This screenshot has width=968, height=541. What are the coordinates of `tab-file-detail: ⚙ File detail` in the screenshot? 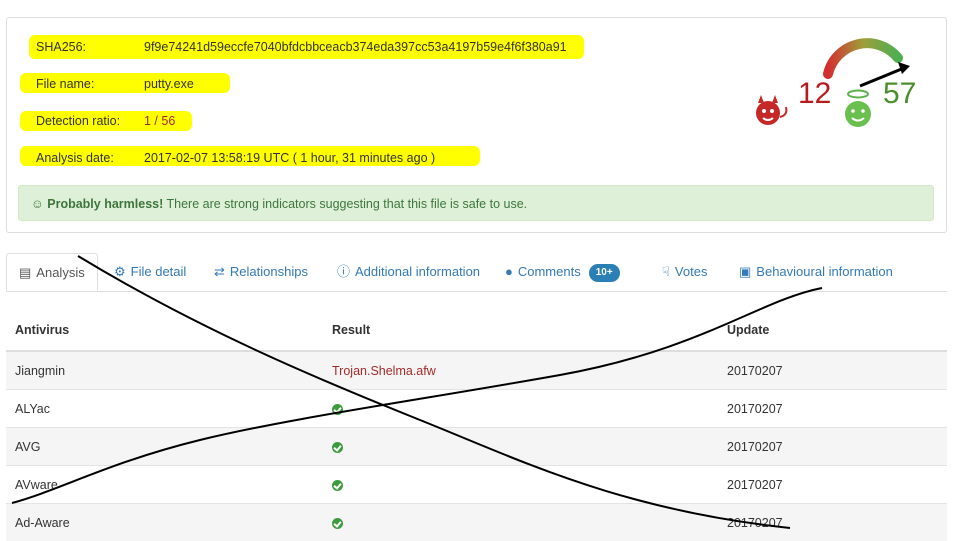 It's located at (150, 272).